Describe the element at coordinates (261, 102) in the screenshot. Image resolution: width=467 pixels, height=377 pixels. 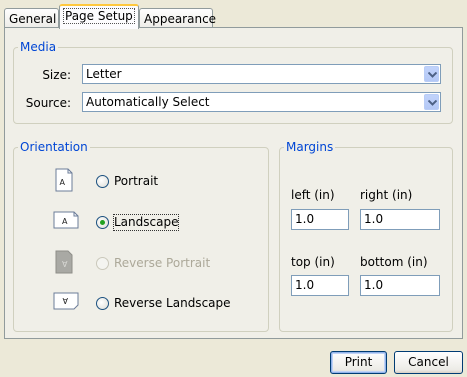
I see `source-select: Automatically Select` at that location.